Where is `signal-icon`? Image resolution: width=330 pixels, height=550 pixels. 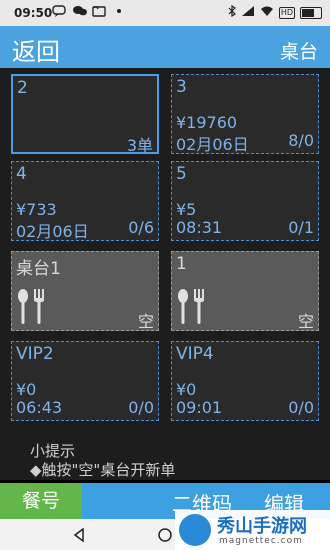 signal-icon is located at coordinates (248, 12).